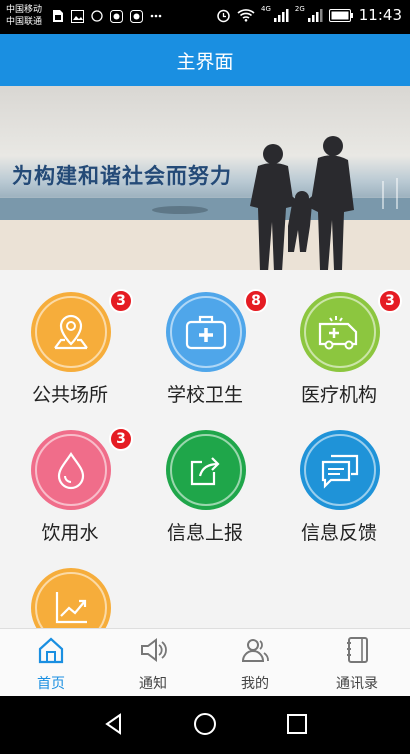 The height and width of the screenshot is (754, 410). I want to click on tile-public-places: 3 公共场所, so click(70, 338).